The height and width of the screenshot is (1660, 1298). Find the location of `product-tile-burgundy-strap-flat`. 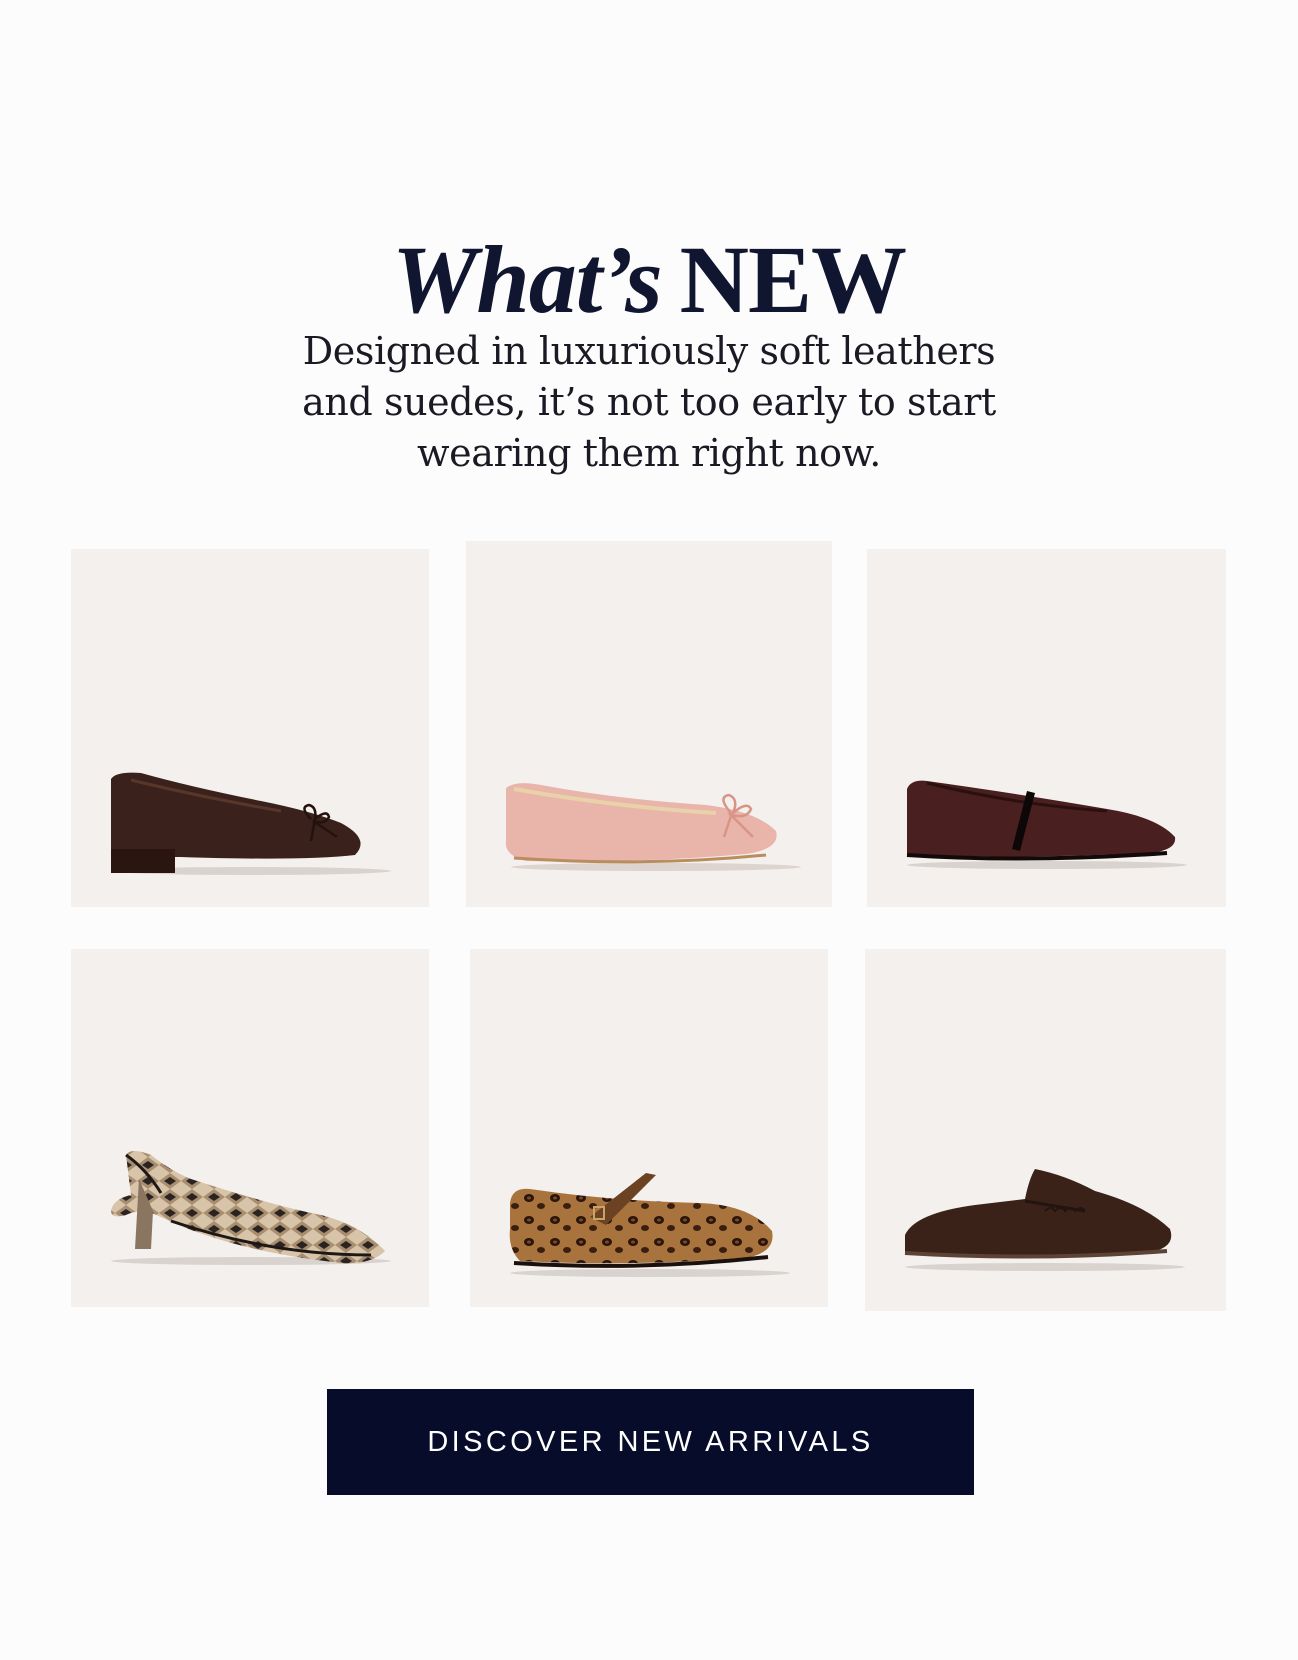

product-tile-burgundy-strap-flat is located at coordinates (1046, 728).